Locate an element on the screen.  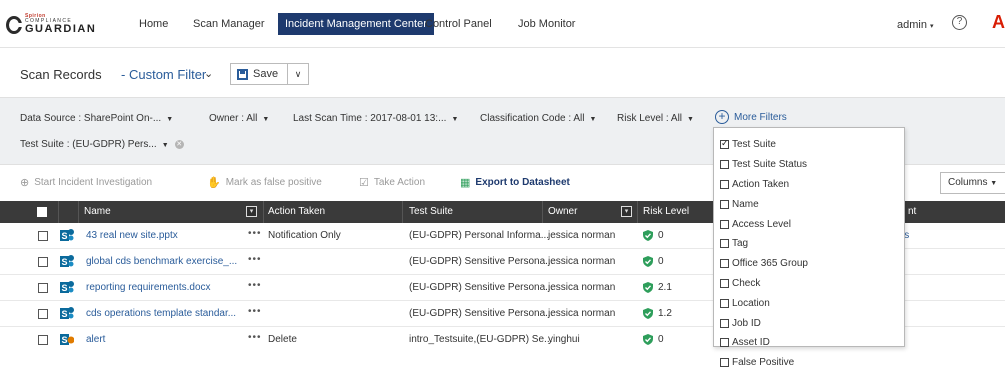
filter-option-office-365-group: Office 365 Group is located at coordinates (809, 264).